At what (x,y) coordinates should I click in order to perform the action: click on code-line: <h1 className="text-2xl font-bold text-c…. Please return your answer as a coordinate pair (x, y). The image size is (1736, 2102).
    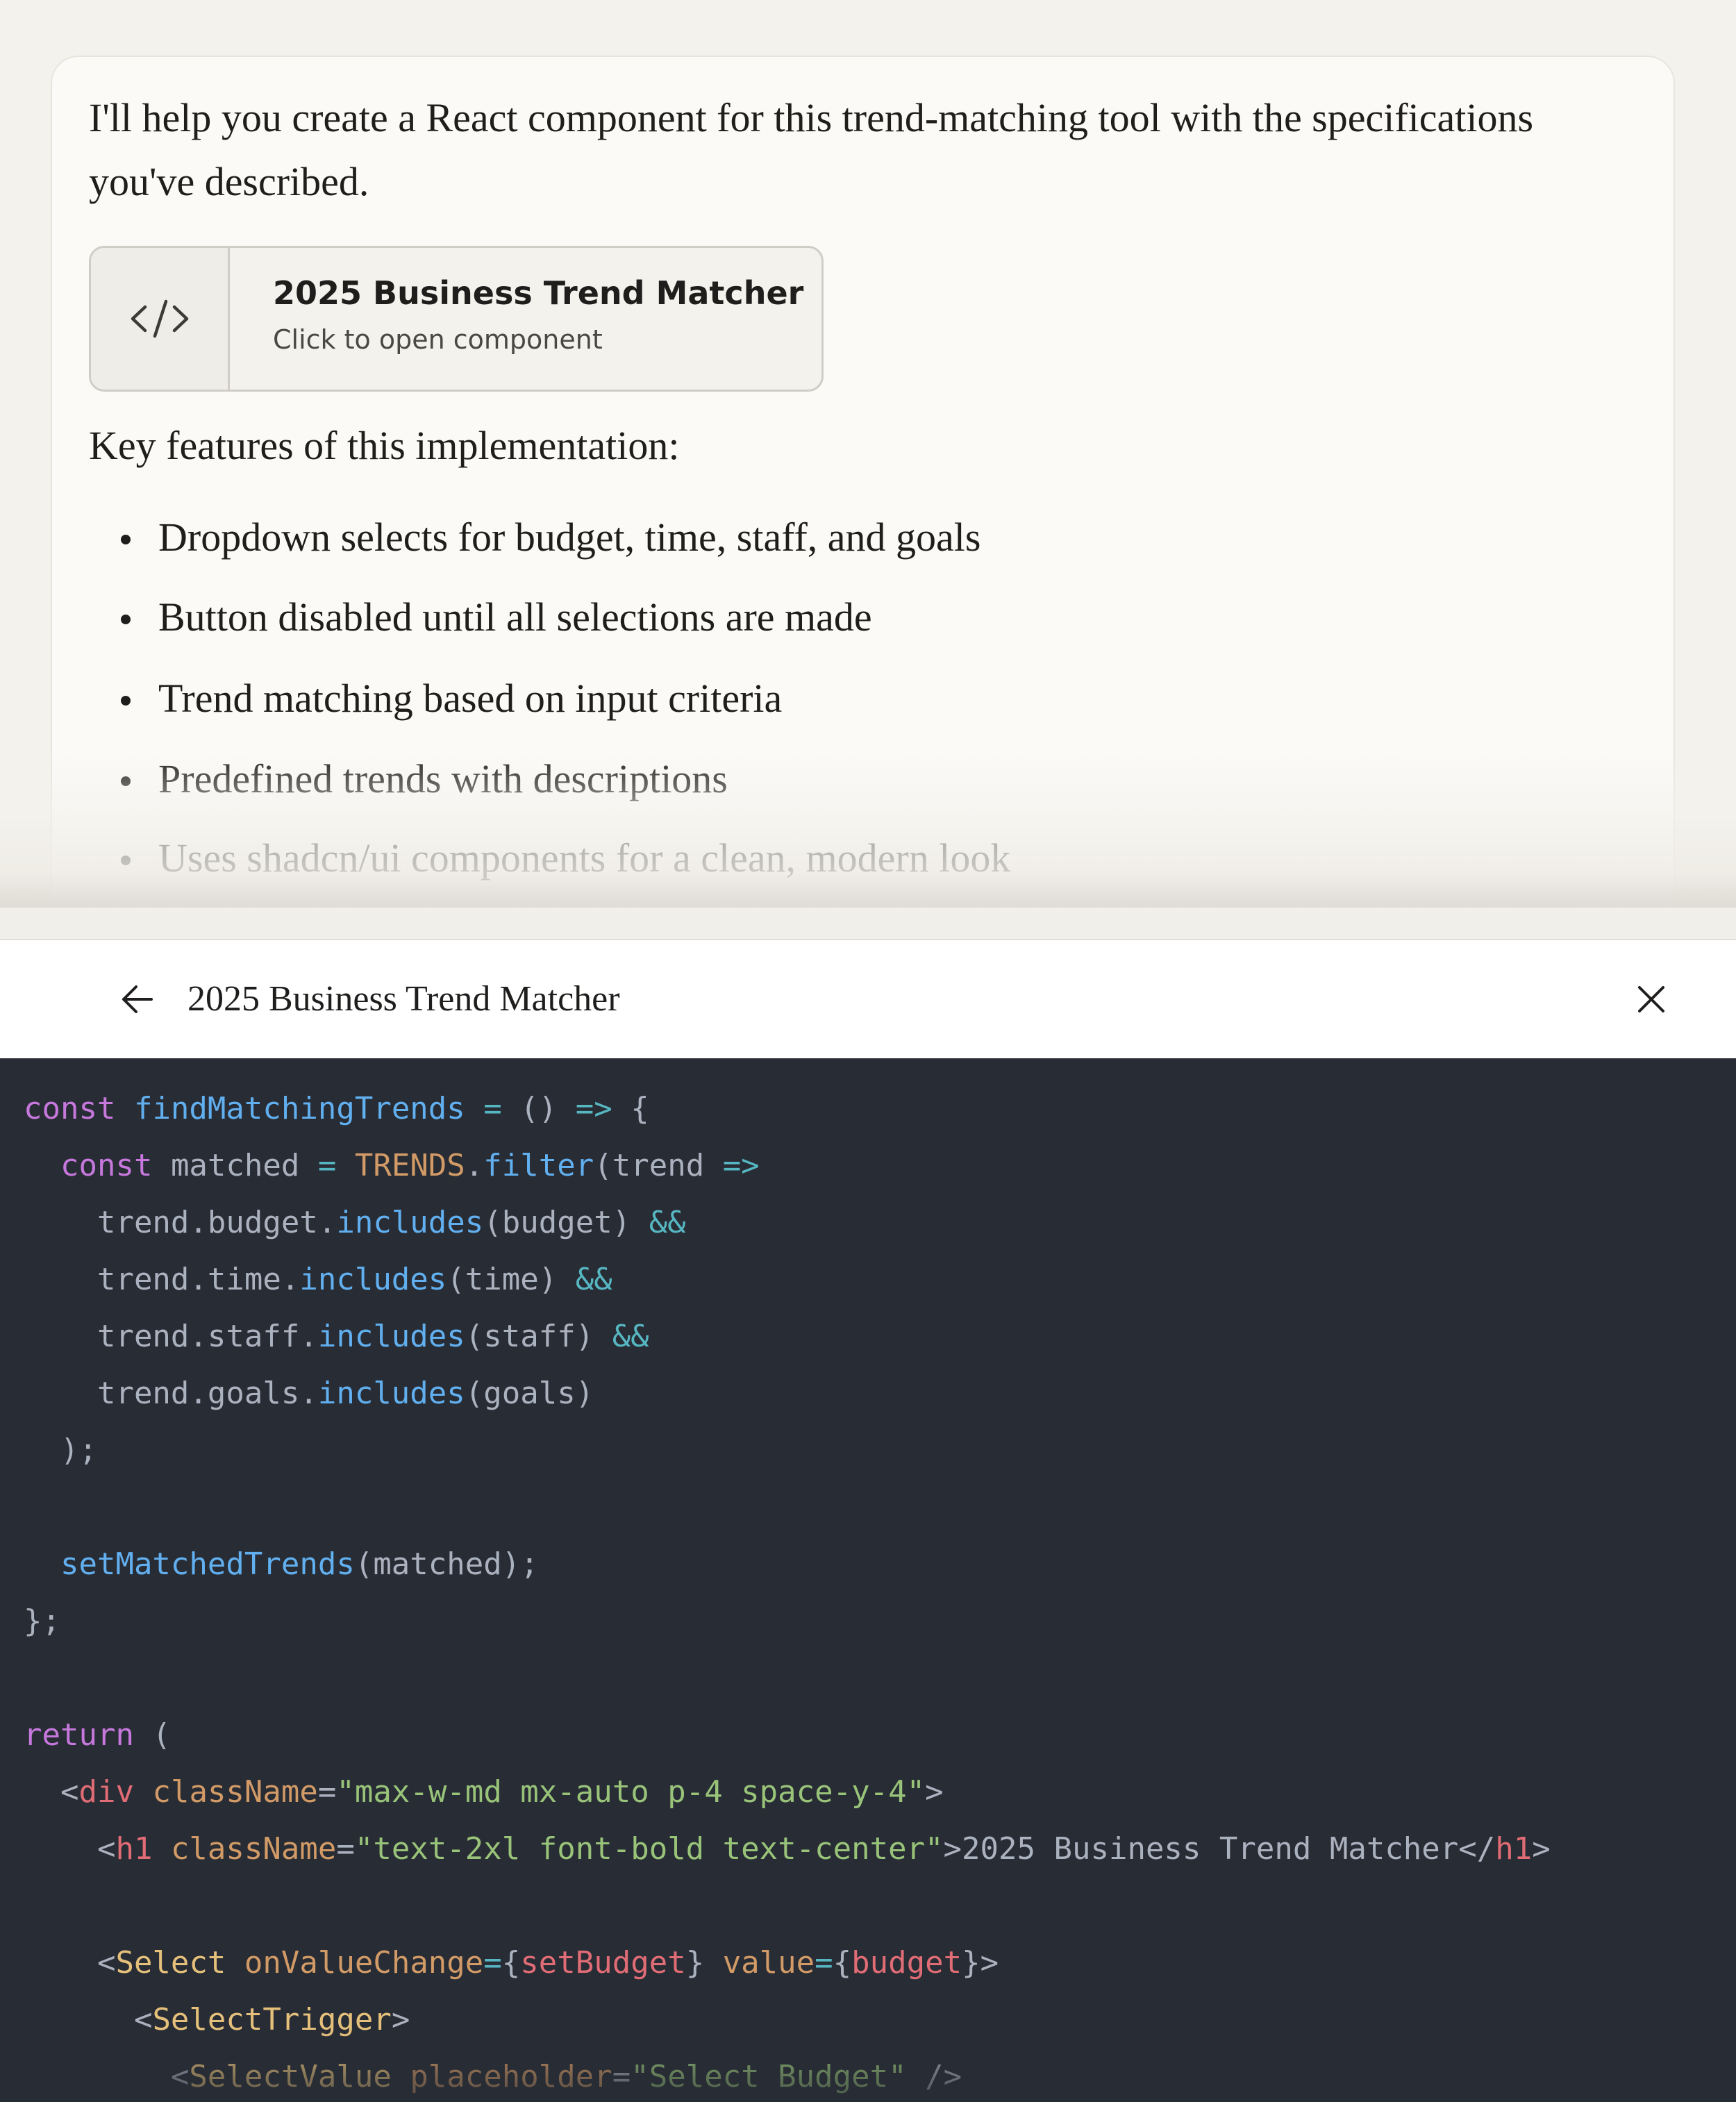
    Looking at the image, I should click on (787, 1849).